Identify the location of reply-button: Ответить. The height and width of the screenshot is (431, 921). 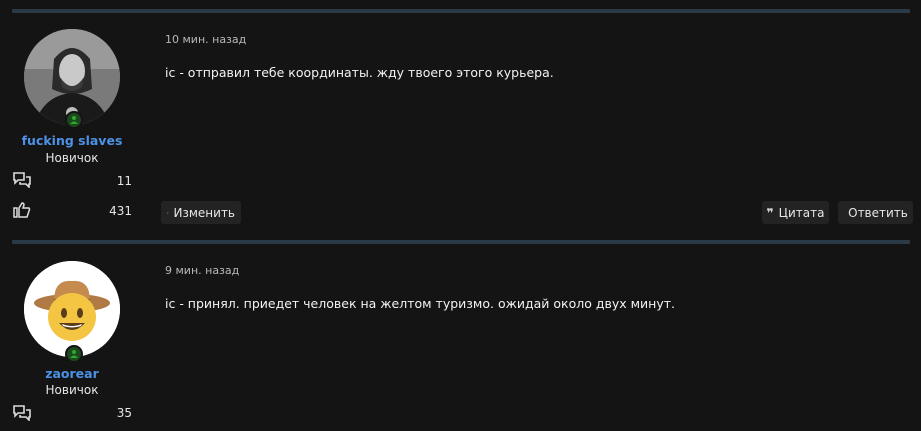
(875, 212).